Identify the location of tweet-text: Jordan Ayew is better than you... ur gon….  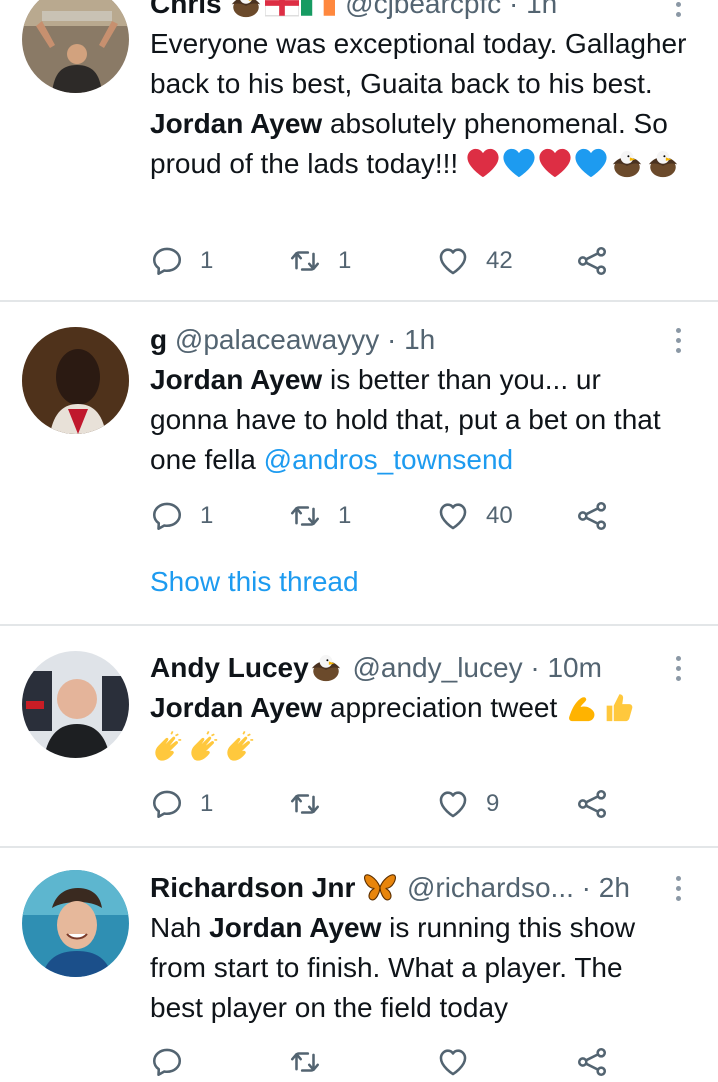
(405, 419).